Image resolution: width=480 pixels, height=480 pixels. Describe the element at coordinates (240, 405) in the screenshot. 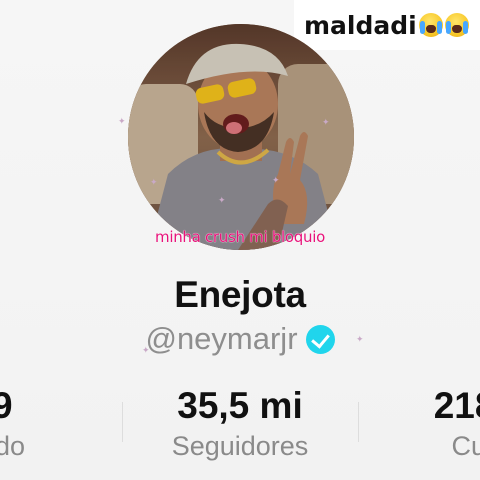

I see `stat-value: 35,5 mi` at that location.